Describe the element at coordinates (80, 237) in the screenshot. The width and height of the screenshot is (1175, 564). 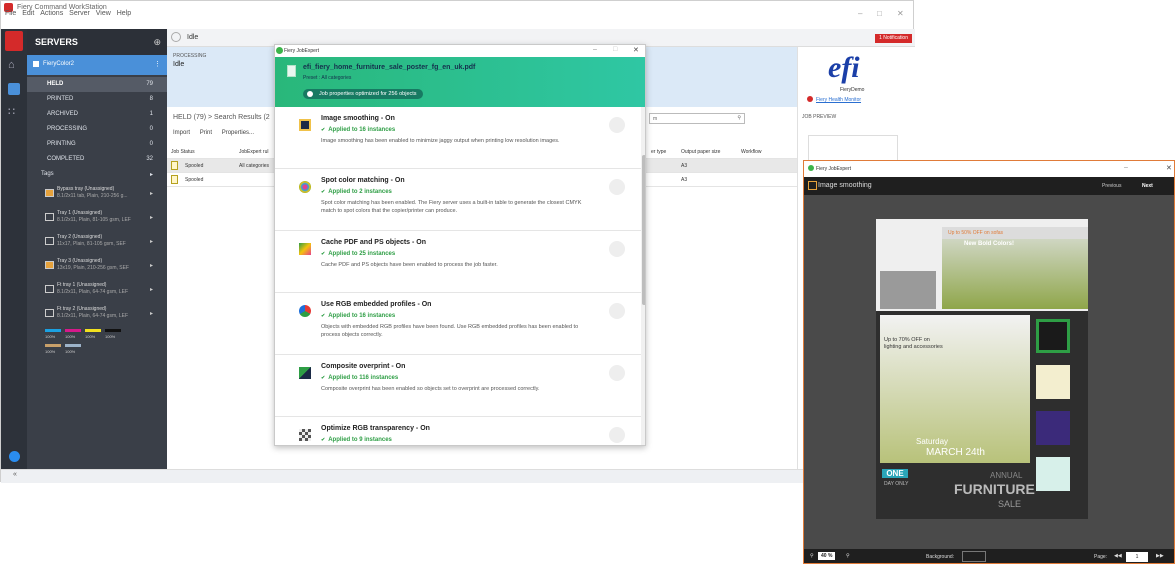
I see `tray-name: Tray 2 (Unassigned)` at that location.